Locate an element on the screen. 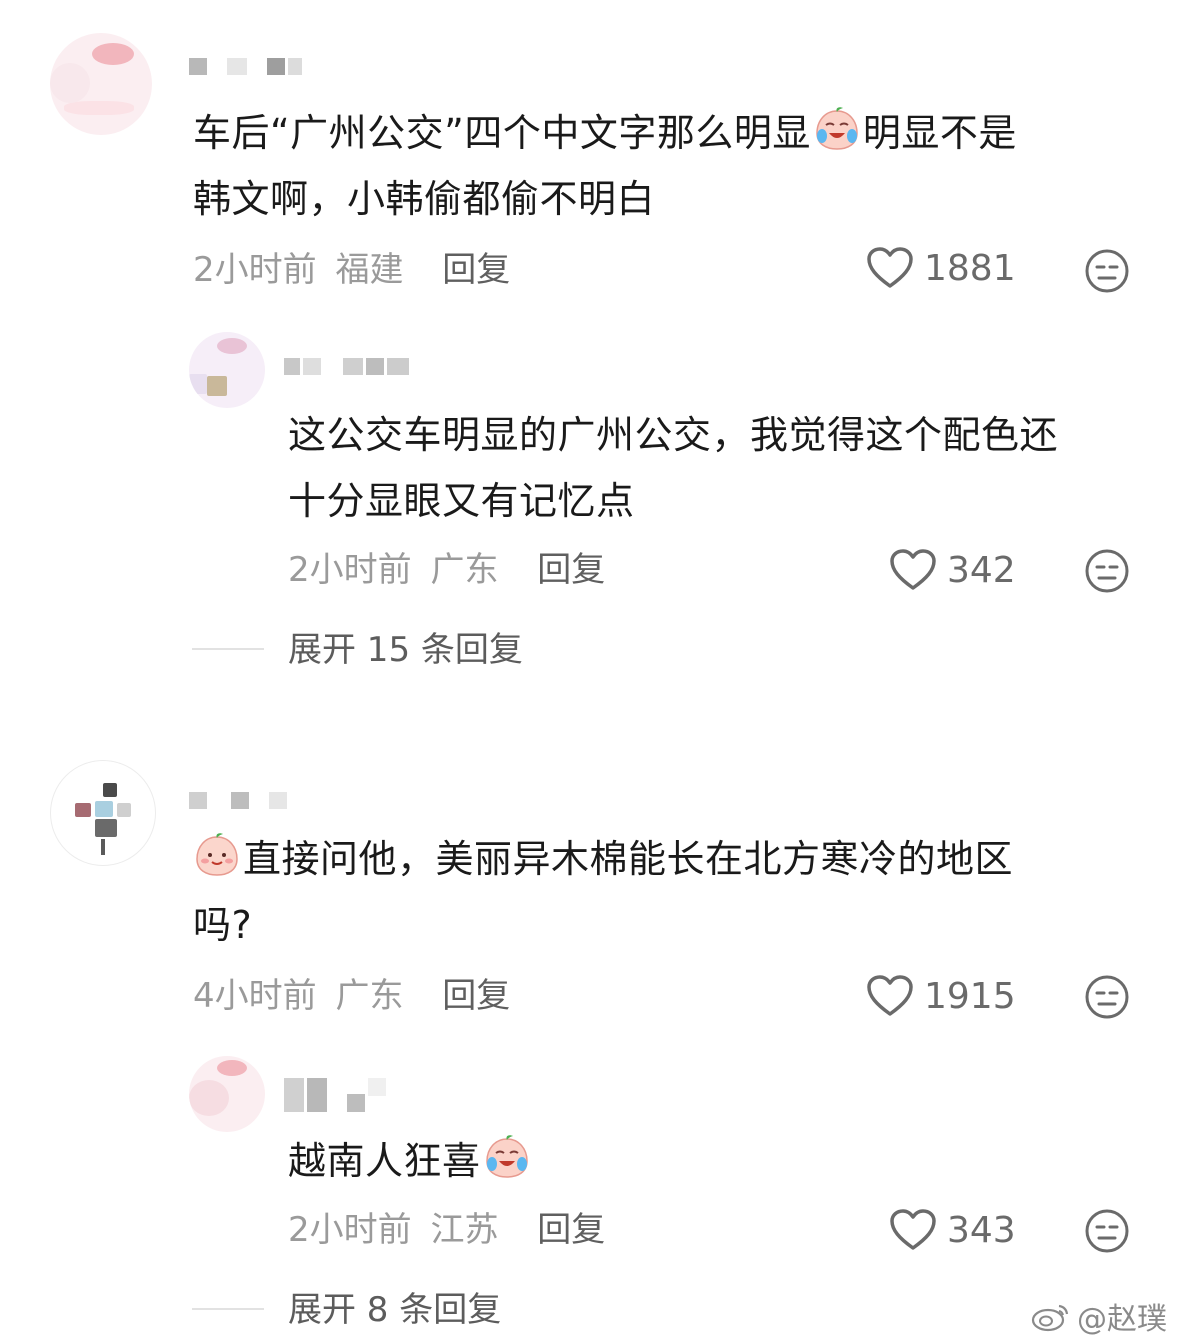  comment-location: 广东 is located at coordinates (369, 996).